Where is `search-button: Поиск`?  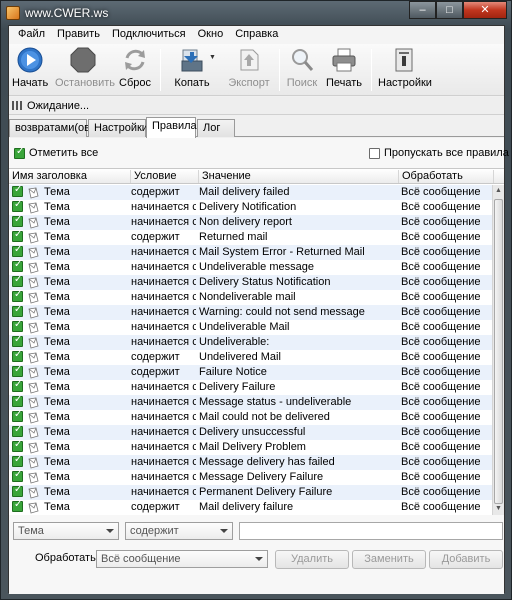 search-button: Поиск is located at coordinates (302, 70).